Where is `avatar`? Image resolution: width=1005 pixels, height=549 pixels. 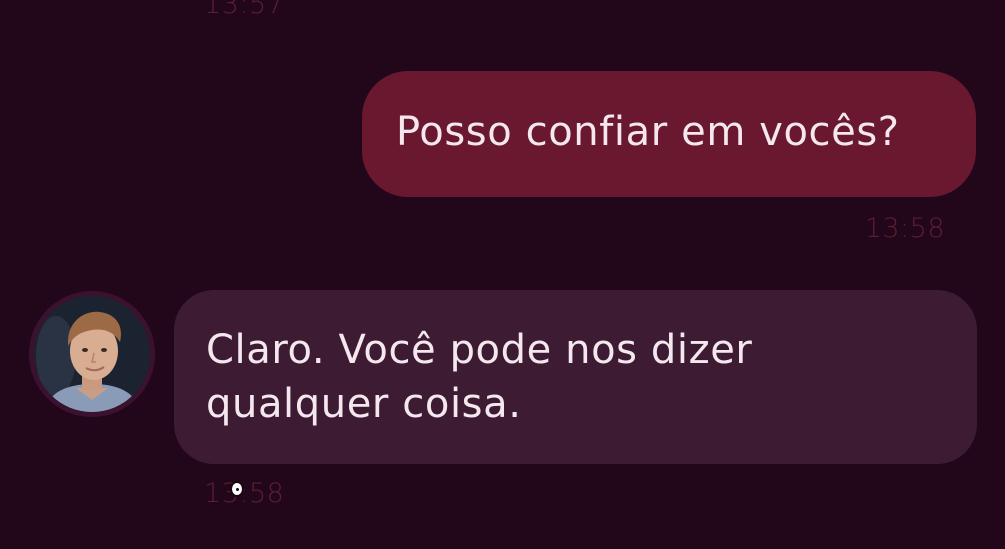 avatar is located at coordinates (92, 354).